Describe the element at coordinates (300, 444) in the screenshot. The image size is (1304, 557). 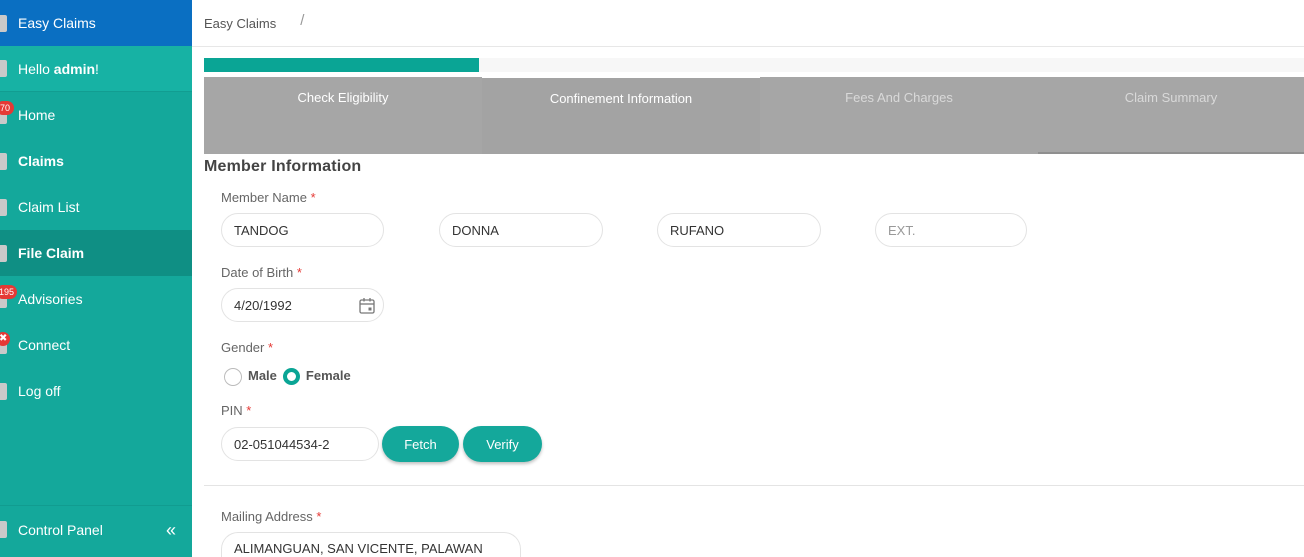
I see `pin-field: 02-051044534-2` at that location.